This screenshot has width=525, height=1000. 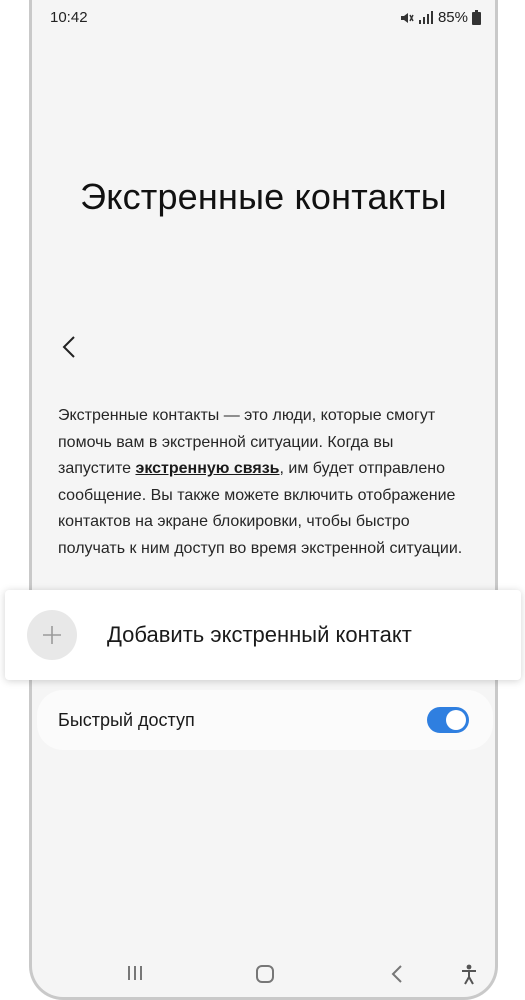 I want to click on add-emergency-contact-button: Добавить экстренный контакт, so click(x=263, y=635).